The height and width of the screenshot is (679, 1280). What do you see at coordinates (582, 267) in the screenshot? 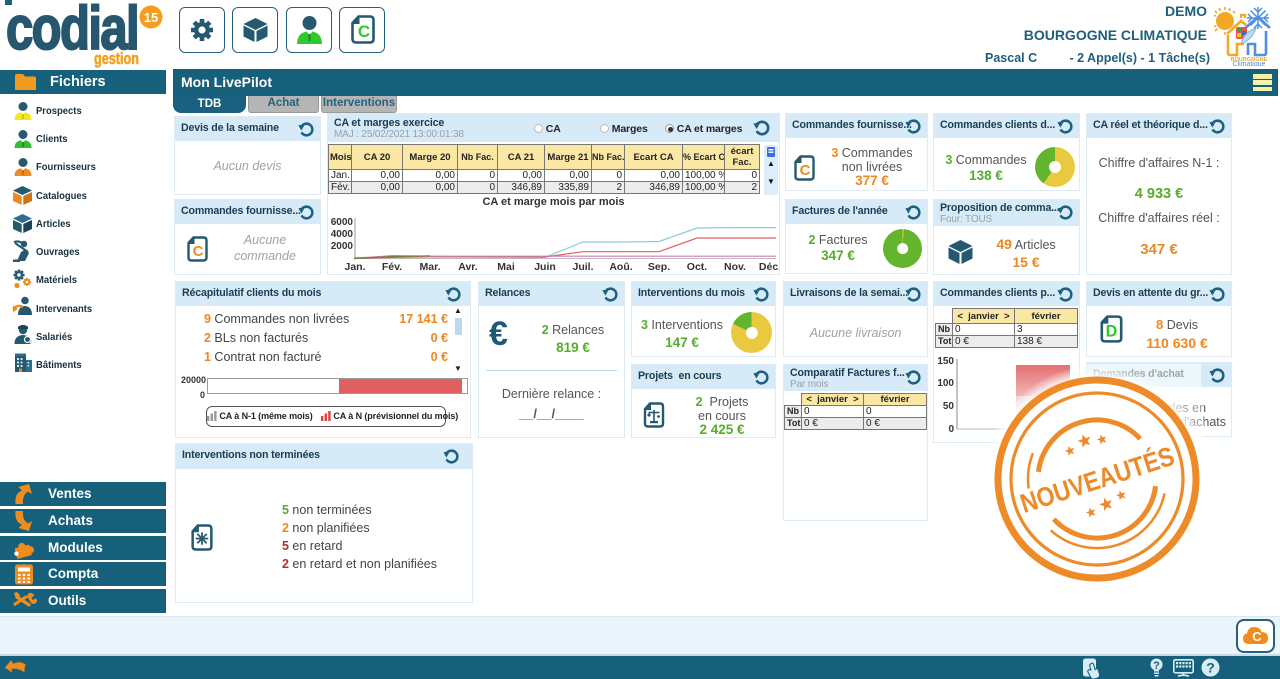
I see `svg-text: Juil.` at bounding box center [582, 267].